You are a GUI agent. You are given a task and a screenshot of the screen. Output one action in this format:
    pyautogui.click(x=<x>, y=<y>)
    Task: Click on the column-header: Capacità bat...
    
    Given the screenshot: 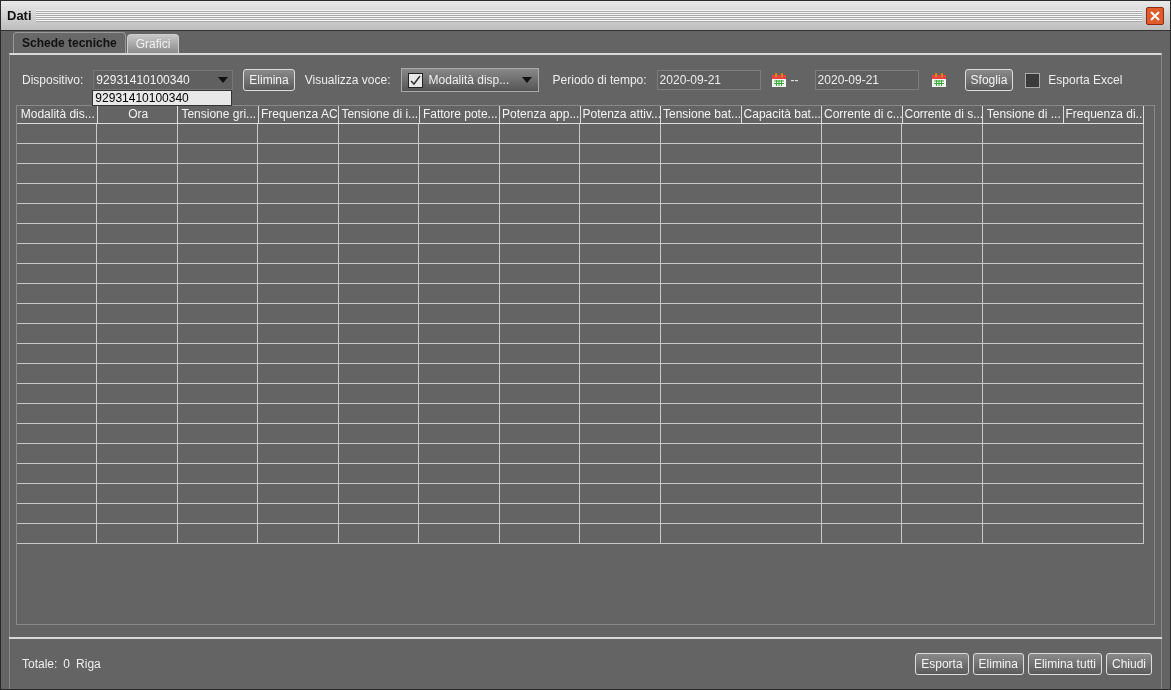 What is the action you would take?
    pyautogui.click(x=781, y=115)
    